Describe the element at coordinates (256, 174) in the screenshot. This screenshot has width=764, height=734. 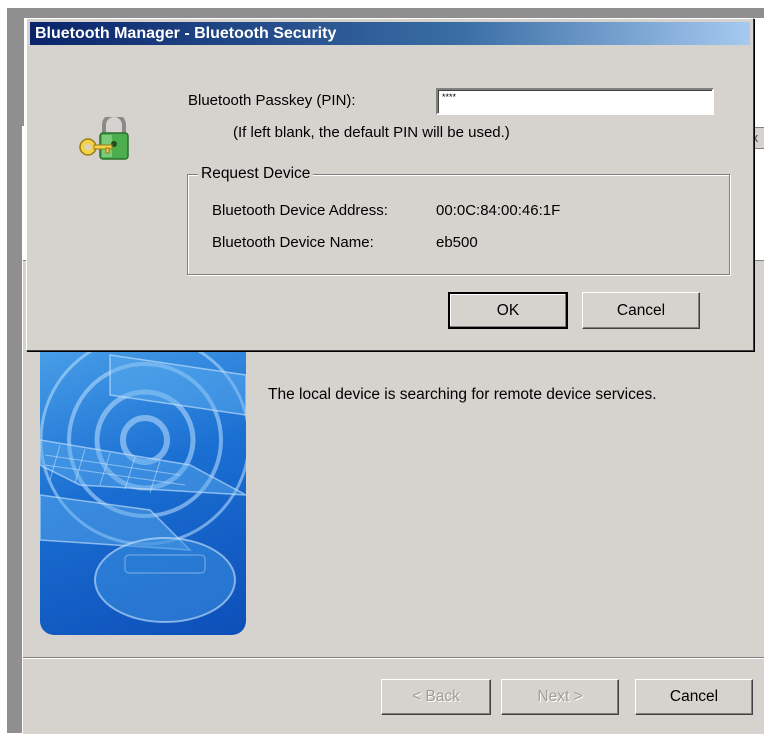
I see `request-device-group-title: Request Device` at that location.